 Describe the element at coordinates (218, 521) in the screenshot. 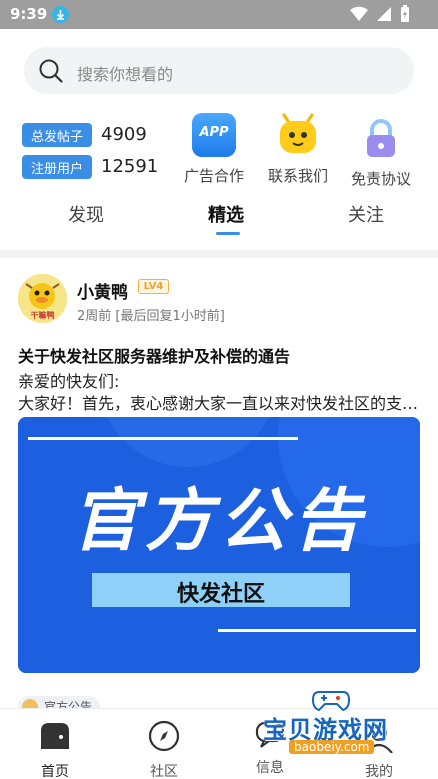

I see `banner-title: 官方公告` at that location.